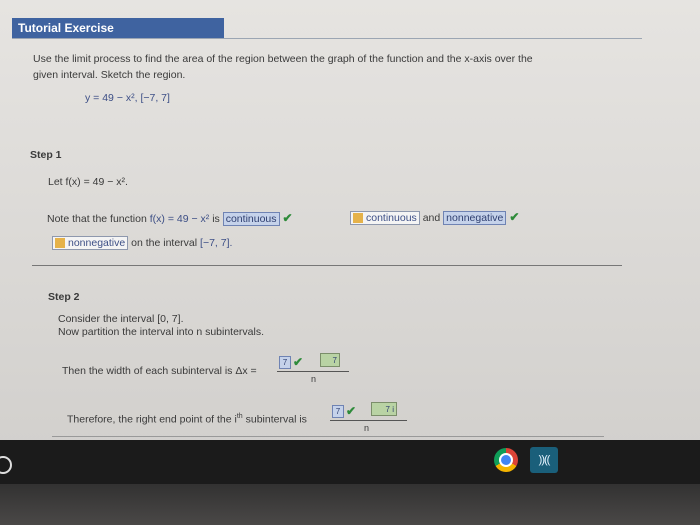 This screenshot has height=525, width=700. I want to click on interval-value: [−7, 7]., so click(216, 243).